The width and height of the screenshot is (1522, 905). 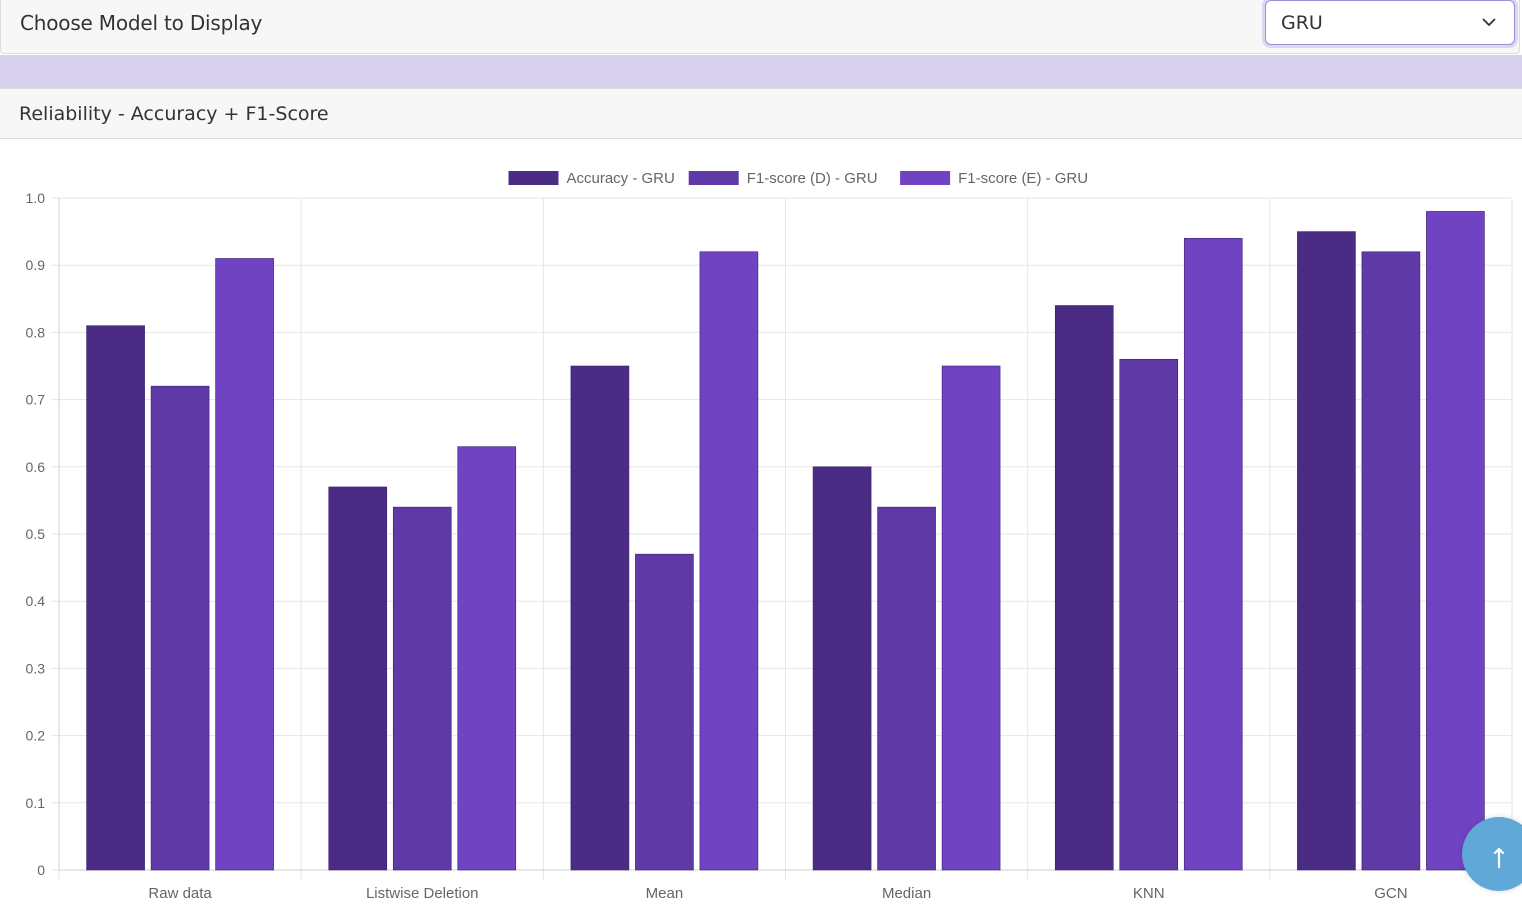 What do you see at coordinates (36, 400) in the screenshot?
I see `y-tick-label: 0.7` at bounding box center [36, 400].